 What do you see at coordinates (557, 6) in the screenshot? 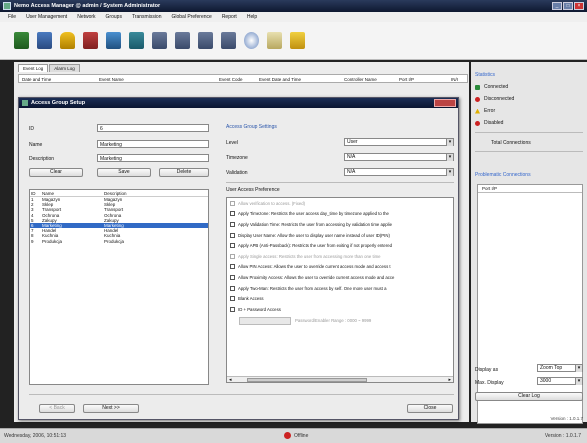
I see `minimize-button: _` at bounding box center [557, 6].